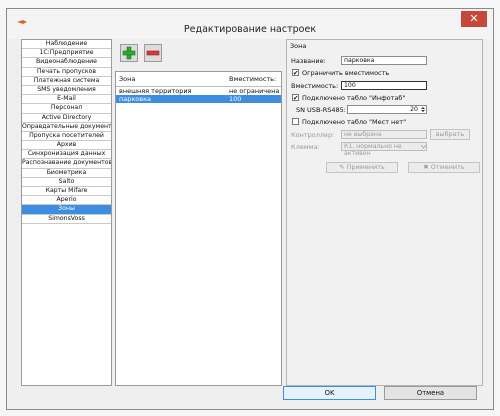 This screenshot has height=416, width=500. What do you see at coordinates (235, 99) in the screenshot?
I see `zone-capacity-cell: 100` at bounding box center [235, 99].